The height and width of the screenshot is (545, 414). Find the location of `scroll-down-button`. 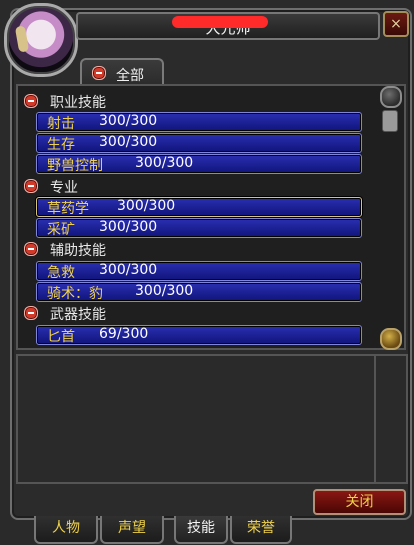

scroll-down-button is located at coordinates (391, 339).